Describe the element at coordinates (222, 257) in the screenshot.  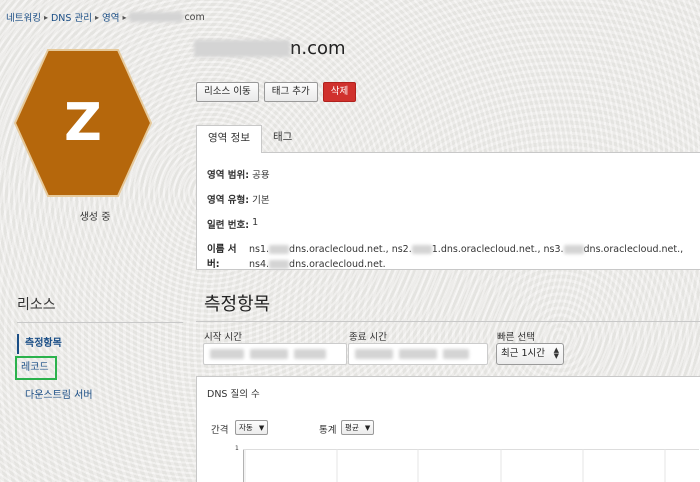
I see `nameservers-label: 이름 서버:` at that location.